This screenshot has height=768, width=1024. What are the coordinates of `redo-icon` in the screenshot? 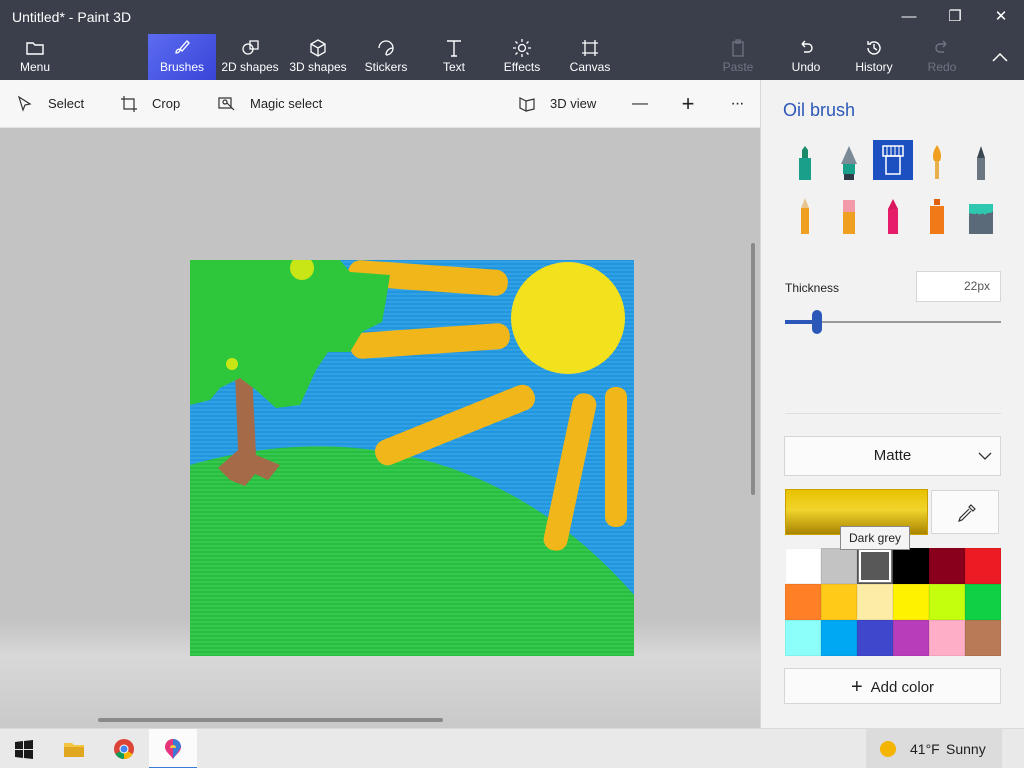 It's located at (942, 47).